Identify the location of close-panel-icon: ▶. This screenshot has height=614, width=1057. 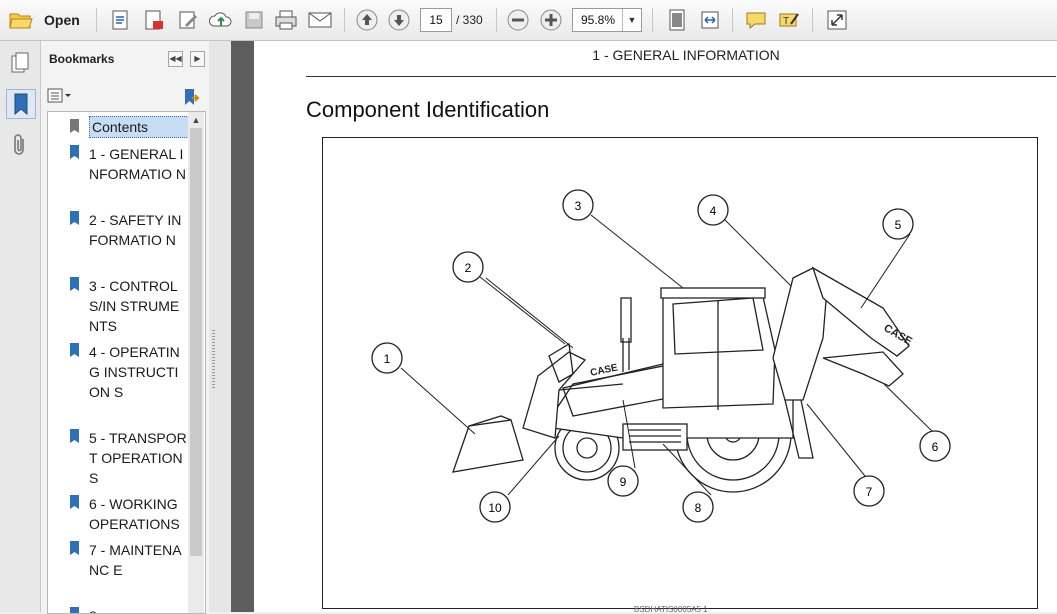
(197, 59).